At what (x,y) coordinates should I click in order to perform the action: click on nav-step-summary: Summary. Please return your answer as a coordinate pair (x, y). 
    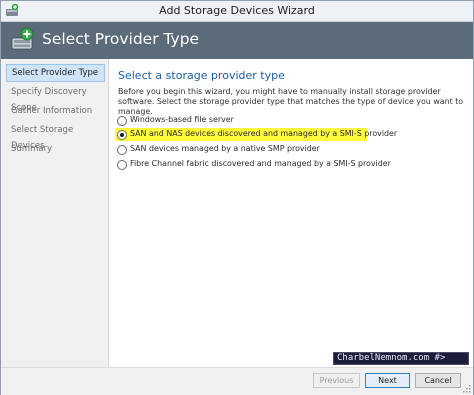
    Looking at the image, I should click on (55, 150).